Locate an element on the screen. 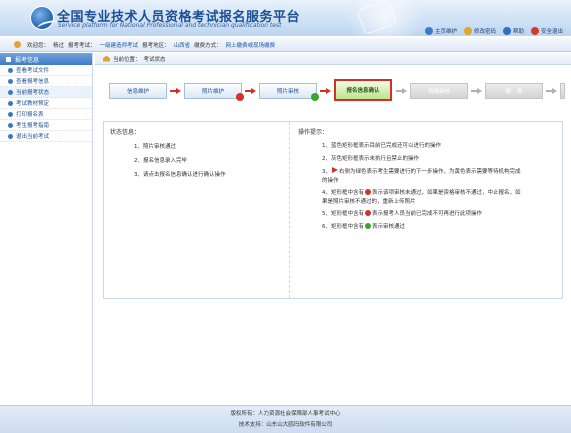 The image size is (571, 433). step-label: 照片审核 is located at coordinates (287, 92).